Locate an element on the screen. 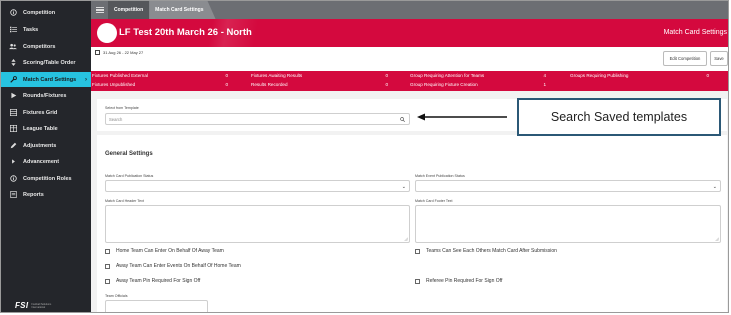  search-icon is located at coordinates (402, 119).